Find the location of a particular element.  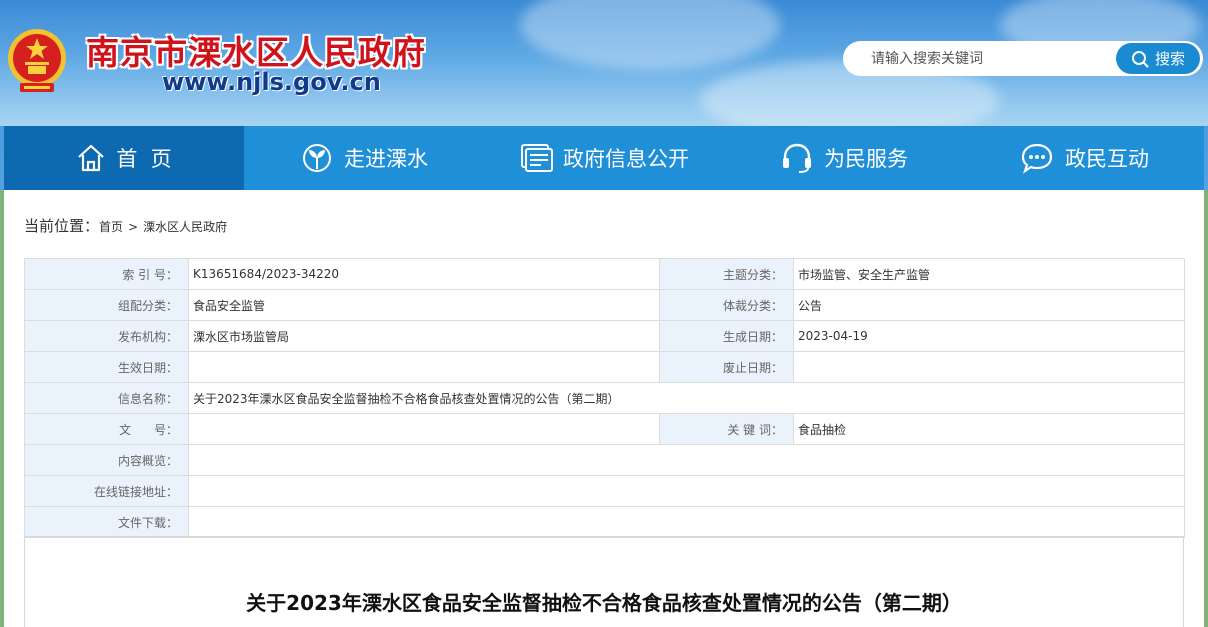

table-row: 生效日期： 废止日期： is located at coordinates (604, 367).